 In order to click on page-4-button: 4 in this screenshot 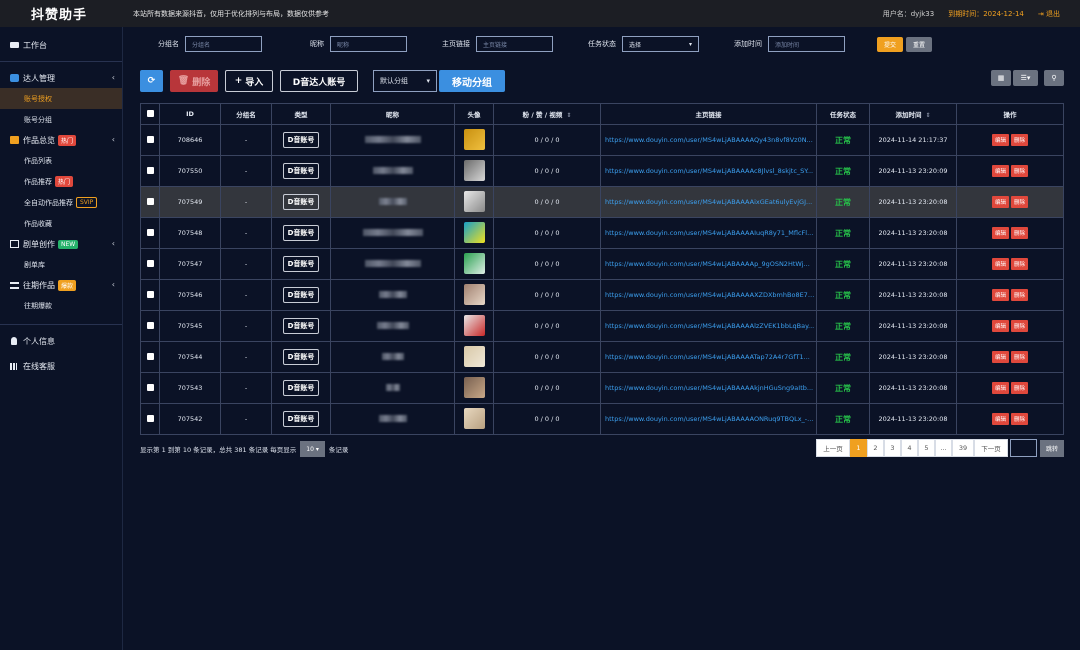, I will do `click(909, 448)`.